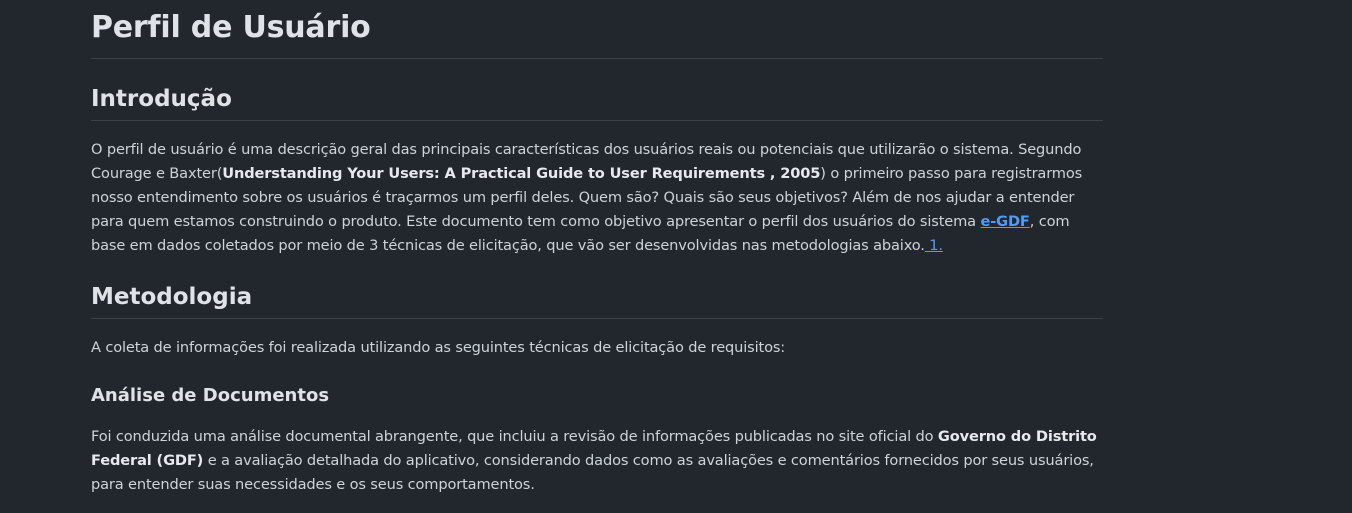  Describe the element at coordinates (1004, 221) in the screenshot. I see `egdf-link: e-GDF` at that location.